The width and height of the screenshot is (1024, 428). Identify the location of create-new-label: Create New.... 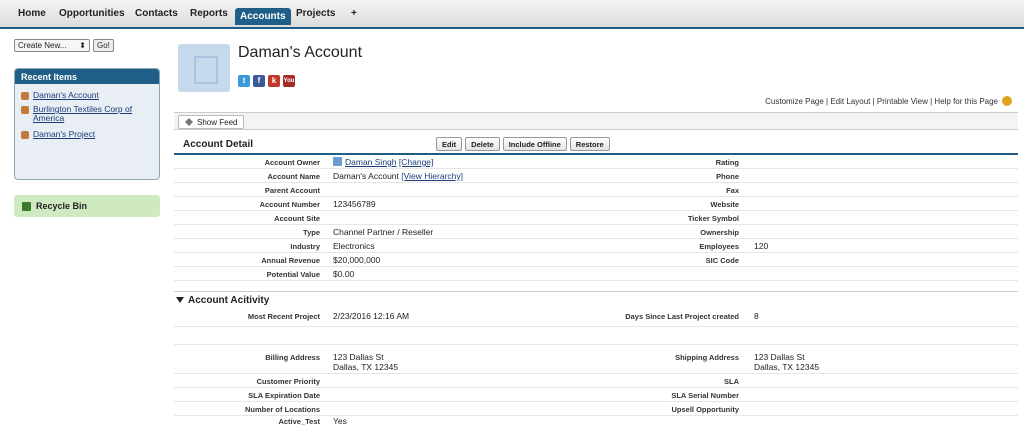
(42, 45).